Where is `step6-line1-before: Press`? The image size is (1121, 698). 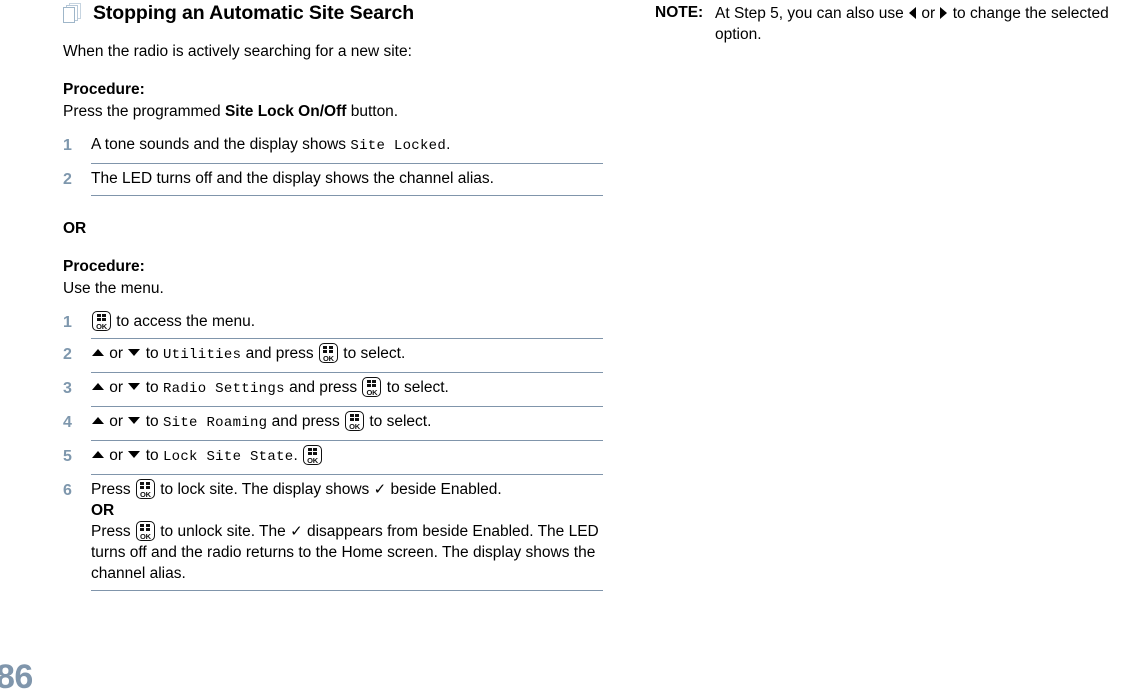 step6-line1-before: Press is located at coordinates (113, 489).